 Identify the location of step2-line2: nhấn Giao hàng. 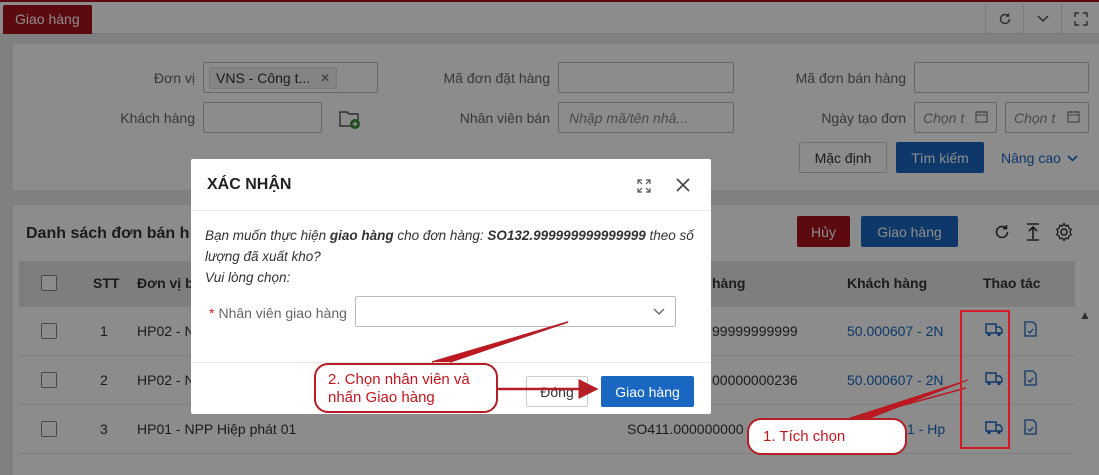
(381, 397).